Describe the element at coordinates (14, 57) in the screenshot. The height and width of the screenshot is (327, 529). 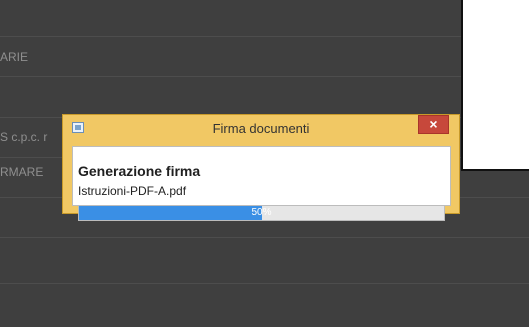
I see `background-row-text: ARIE` at that location.